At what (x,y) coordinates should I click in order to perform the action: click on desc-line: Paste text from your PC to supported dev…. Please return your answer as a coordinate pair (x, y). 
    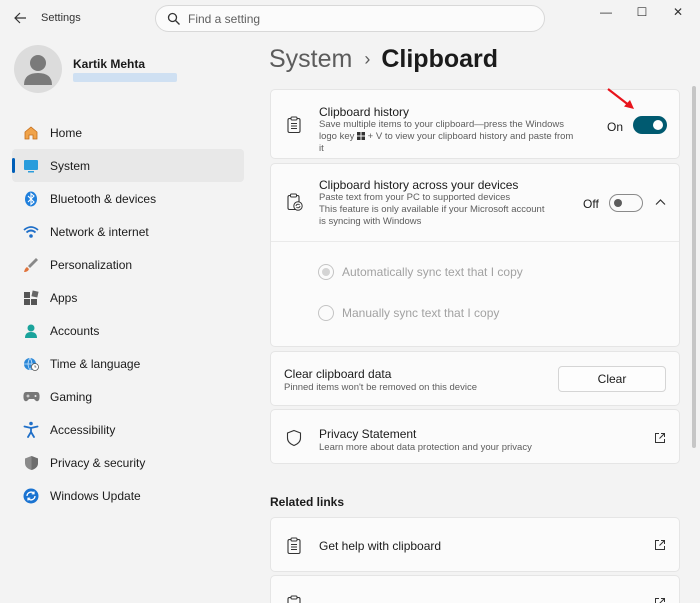
    Looking at the image, I should click on (415, 197).